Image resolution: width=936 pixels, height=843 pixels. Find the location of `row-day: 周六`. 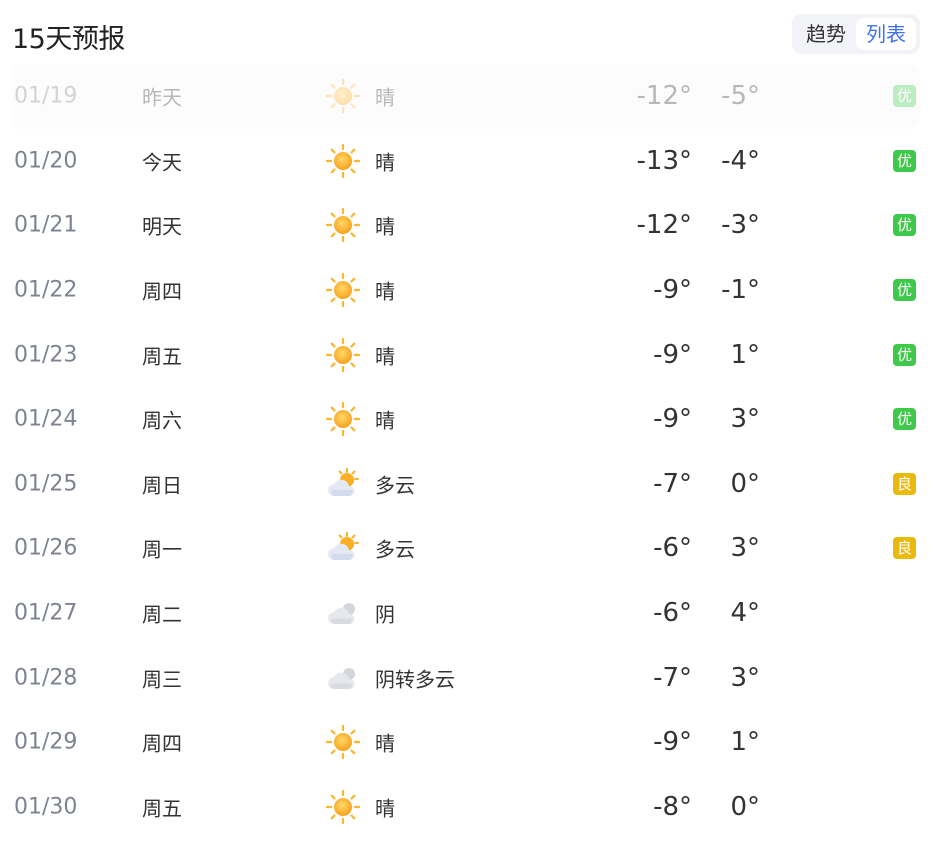

row-day: 周六 is located at coordinates (162, 420).